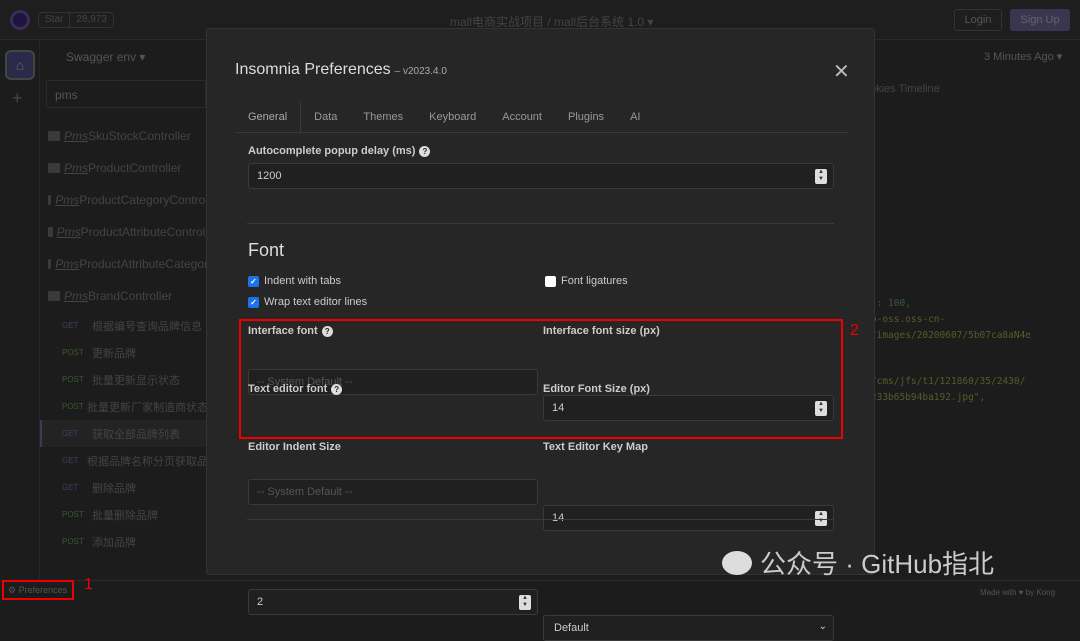 Image resolution: width=1080 pixels, height=641 pixels. Describe the element at coordinates (1023, 56) in the screenshot. I see `response-history: 3 Minutes Ago ▾` at that location.